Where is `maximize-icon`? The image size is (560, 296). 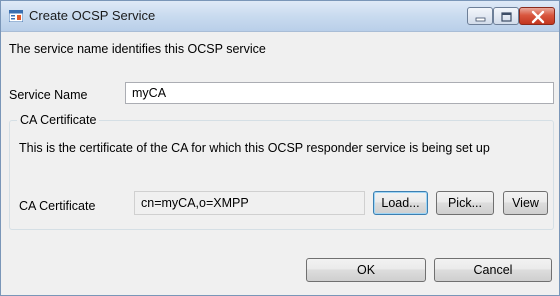
maximize-icon is located at coordinates (506, 17).